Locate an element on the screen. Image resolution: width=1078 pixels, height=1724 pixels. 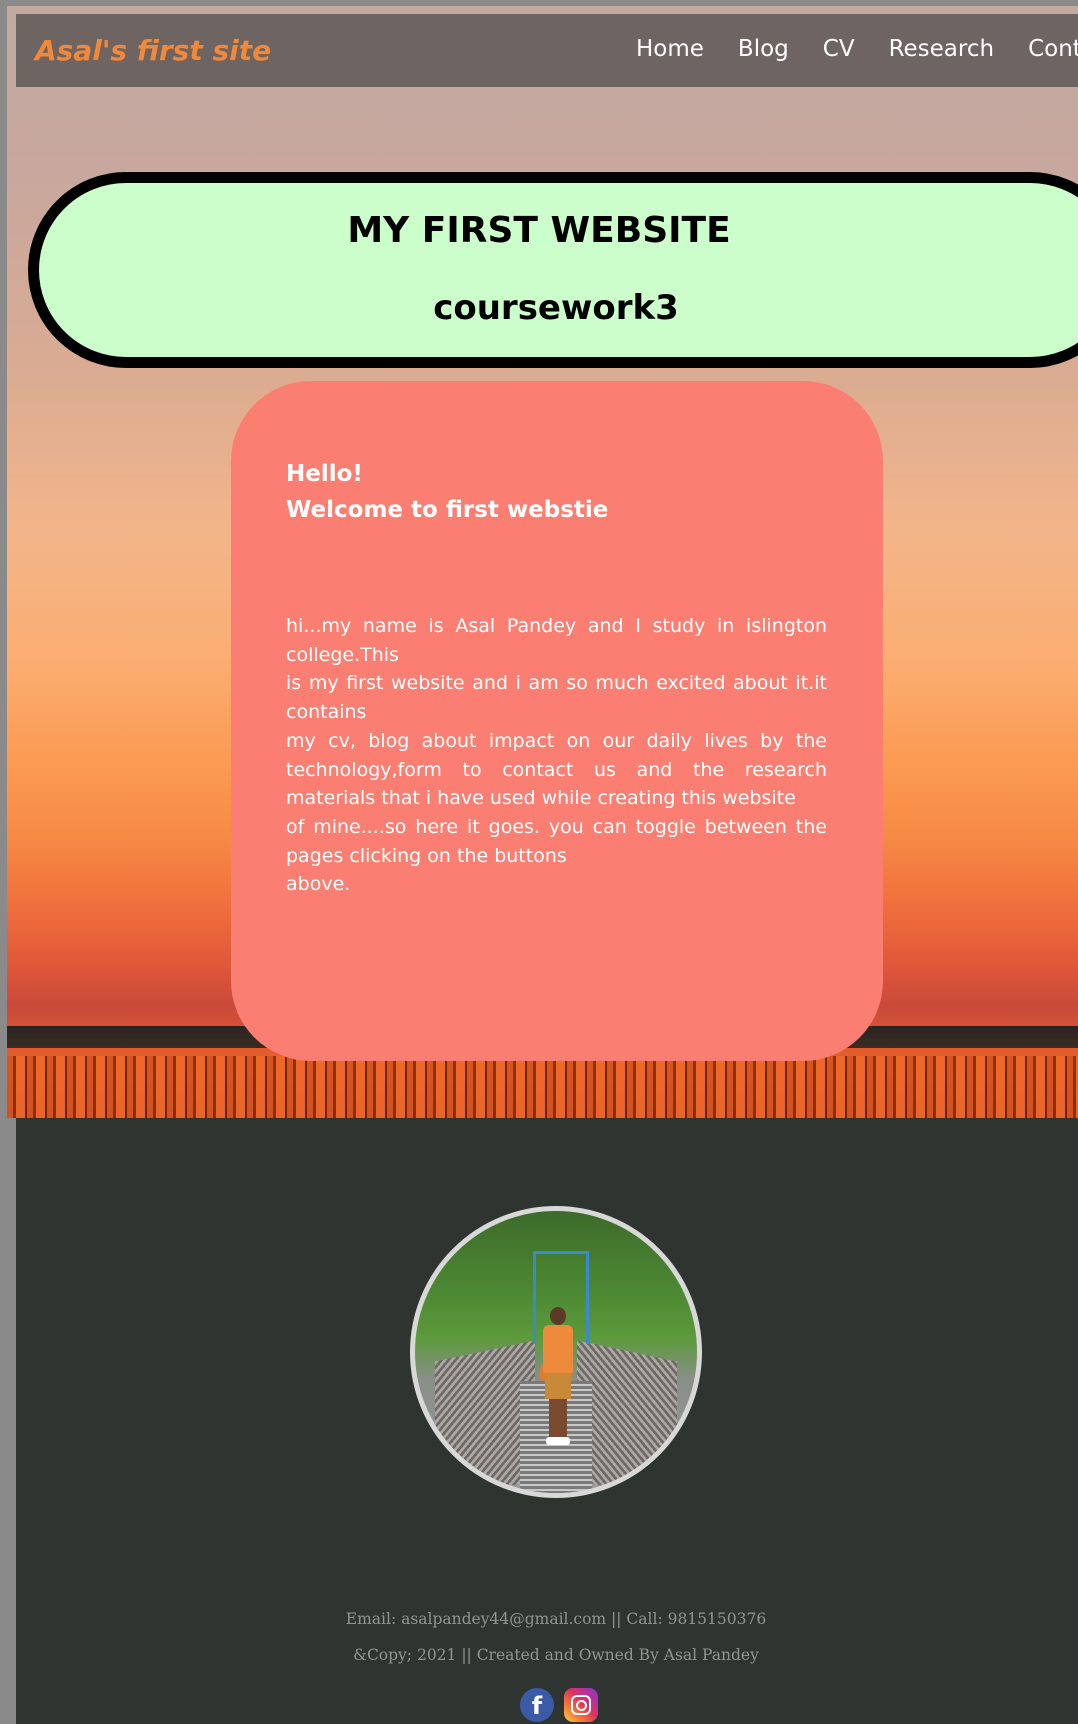
welcome-text: Welcome to first webstie is located at coordinates (447, 510).